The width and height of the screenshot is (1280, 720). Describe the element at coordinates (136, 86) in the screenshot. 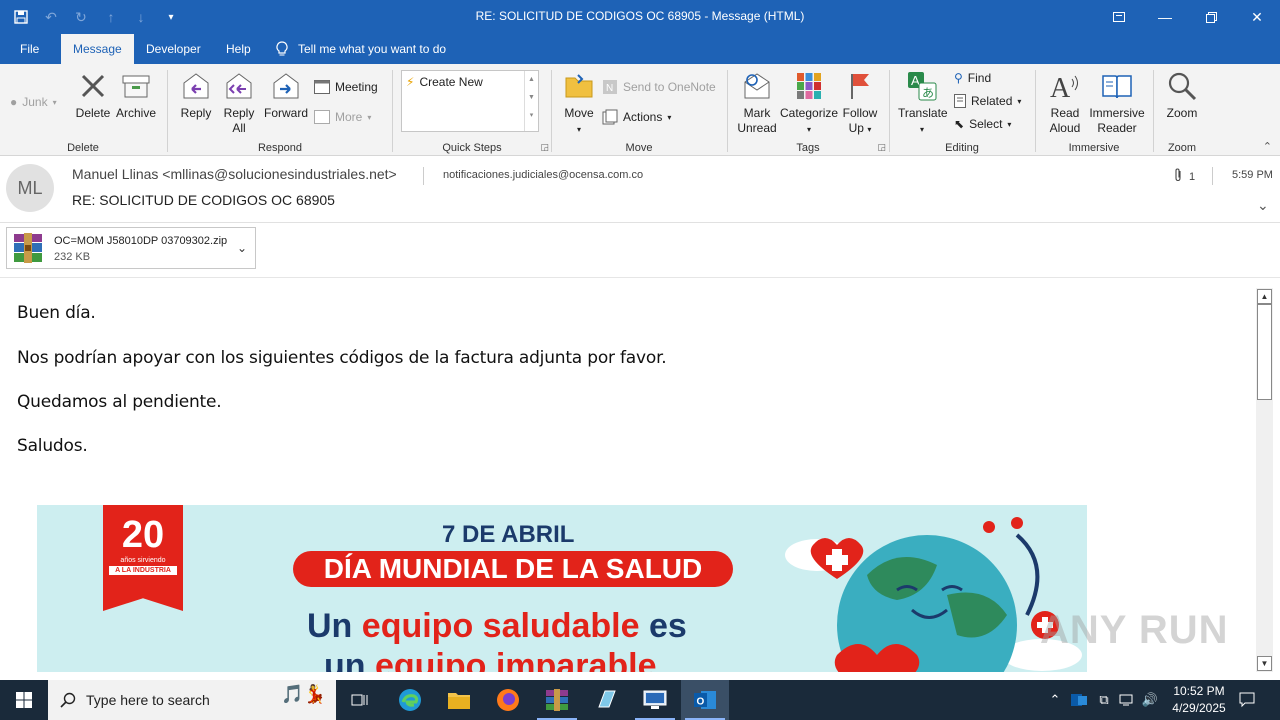

I see `archive-icon` at that location.